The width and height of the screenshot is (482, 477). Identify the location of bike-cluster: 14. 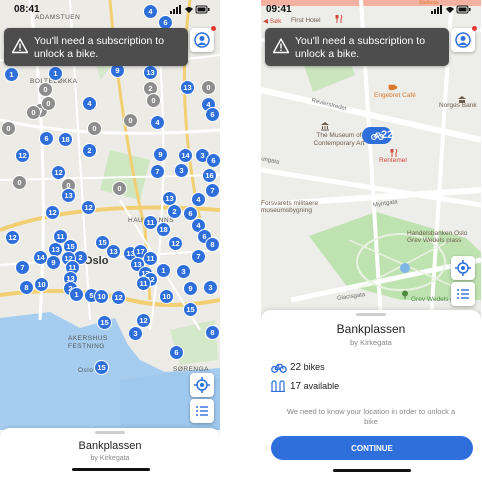
(185, 155).